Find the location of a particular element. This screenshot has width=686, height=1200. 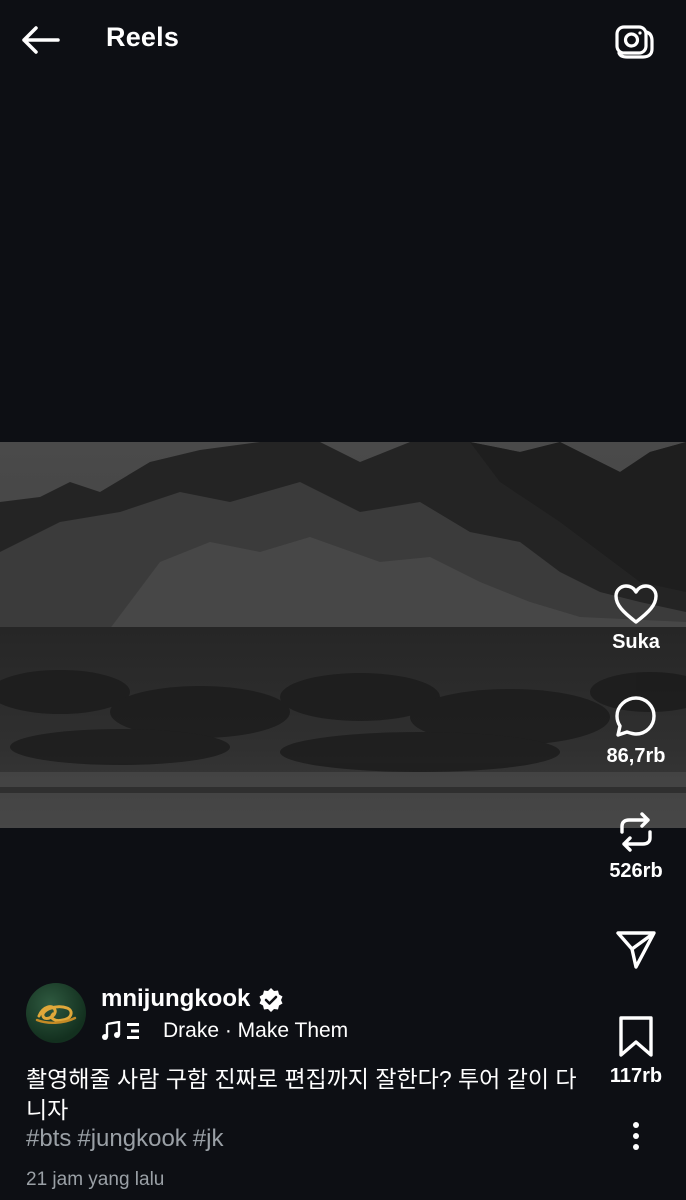

hashtag-link: #jungkook is located at coordinates (131, 1138).